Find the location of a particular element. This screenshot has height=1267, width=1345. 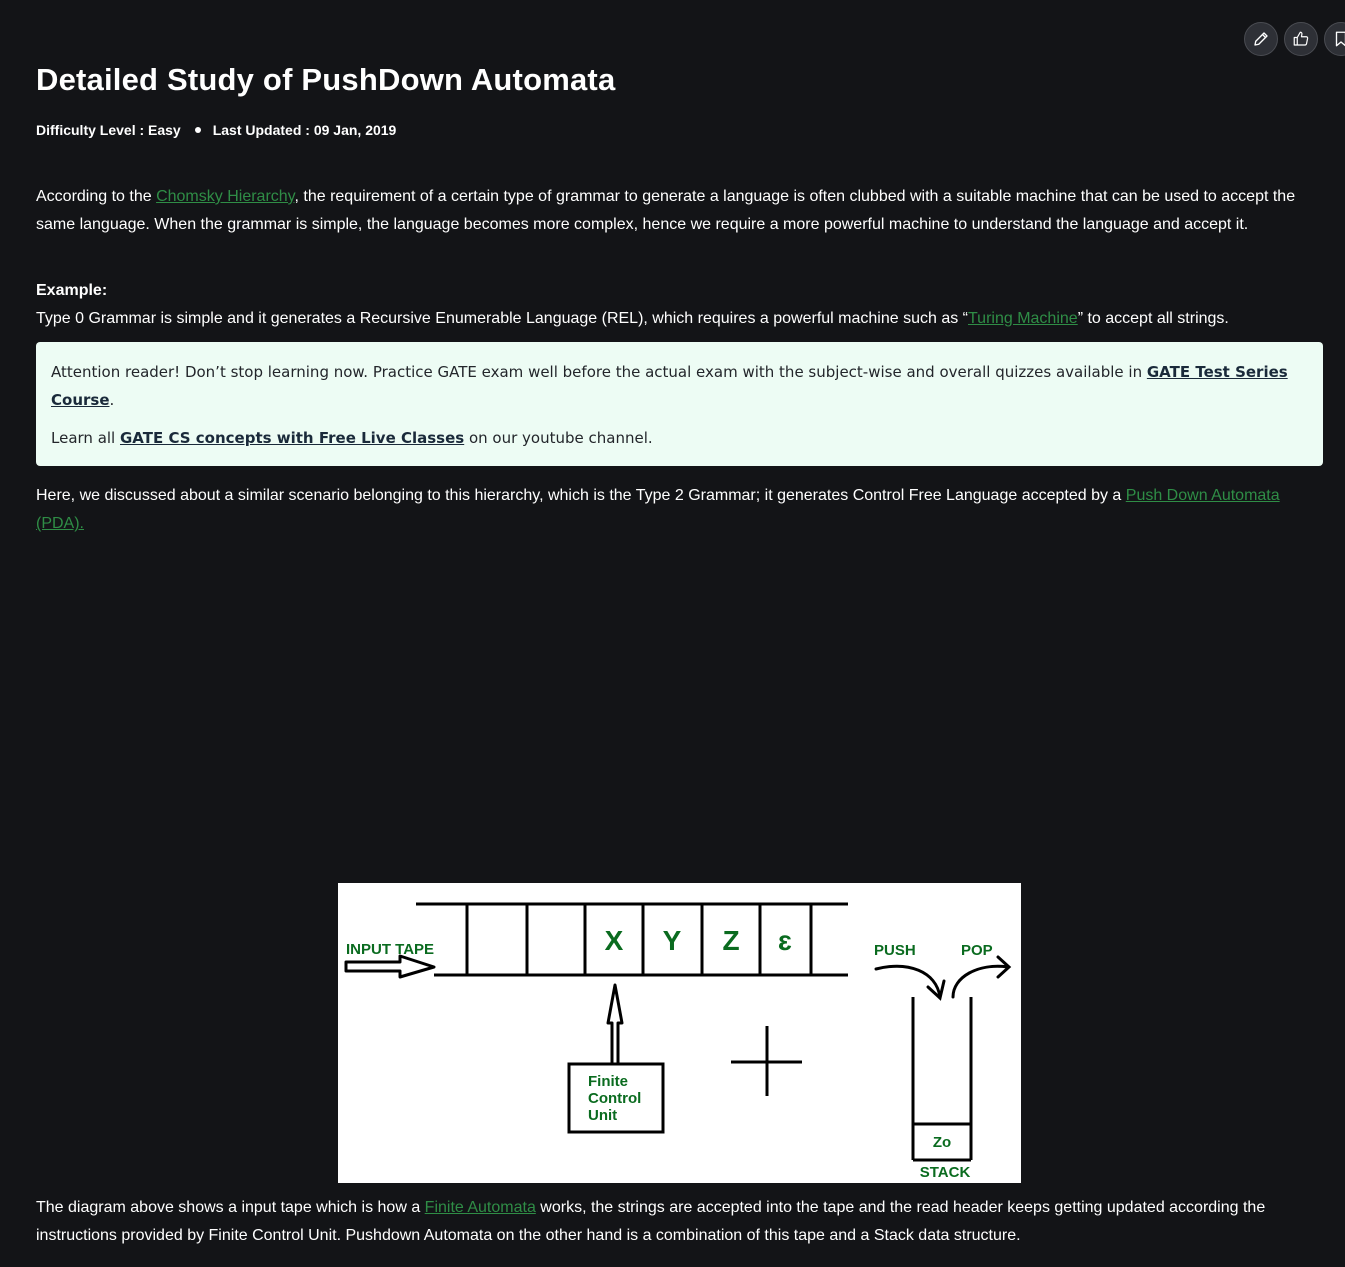

pencil-icon is located at coordinates (1261, 39).